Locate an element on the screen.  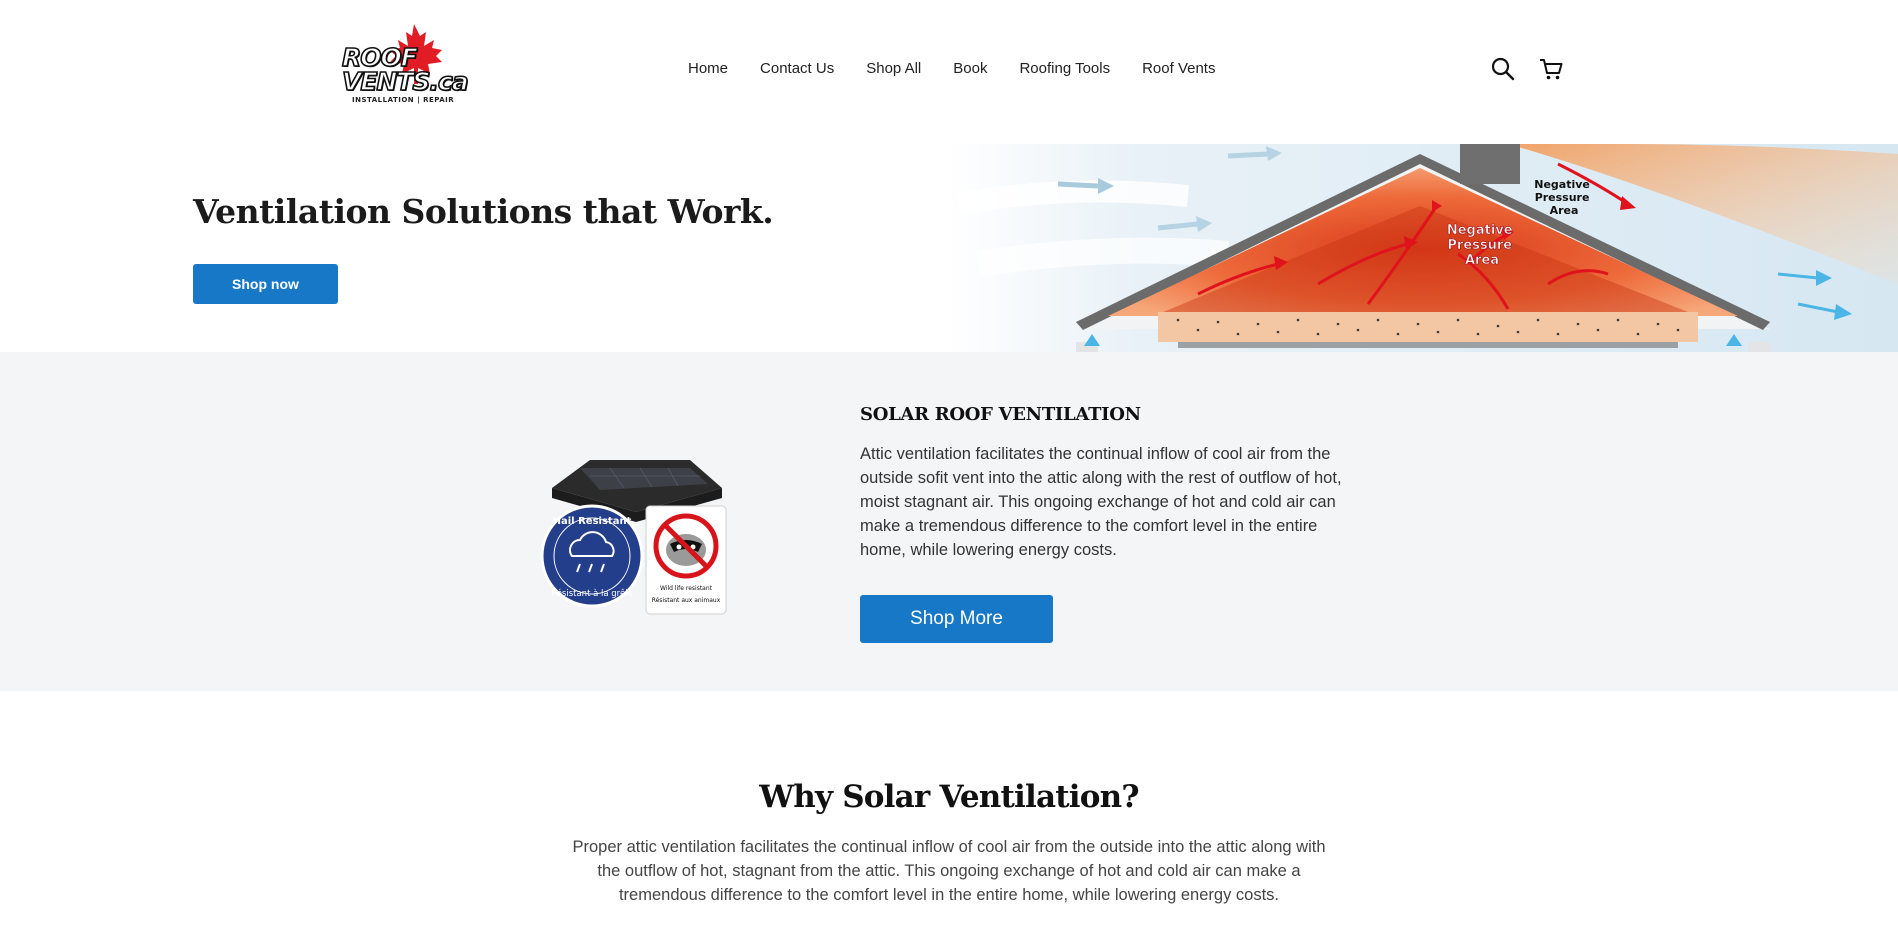
diagram-label-outer-3: Area is located at coordinates (1564, 210).